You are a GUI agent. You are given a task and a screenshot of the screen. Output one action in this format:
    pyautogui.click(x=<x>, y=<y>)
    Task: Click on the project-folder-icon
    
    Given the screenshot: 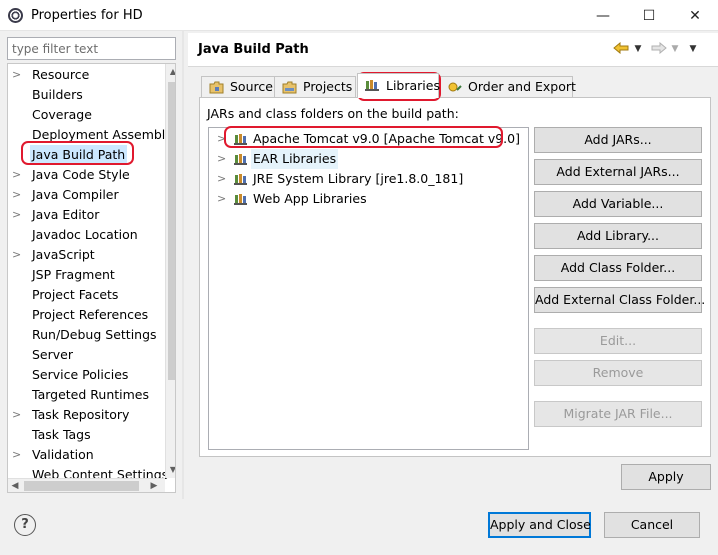 What is the action you would take?
    pyautogui.click(x=289, y=87)
    